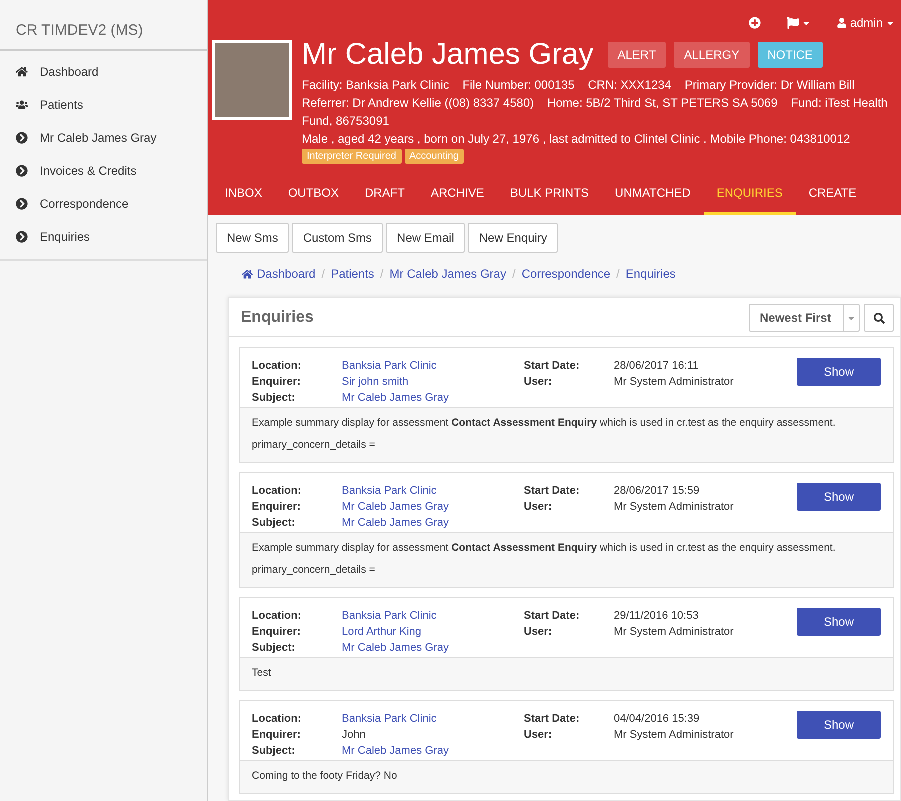 This screenshot has height=801, width=901. Describe the element at coordinates (842, 23) in the screenshot. I see `user-icon` at that location.